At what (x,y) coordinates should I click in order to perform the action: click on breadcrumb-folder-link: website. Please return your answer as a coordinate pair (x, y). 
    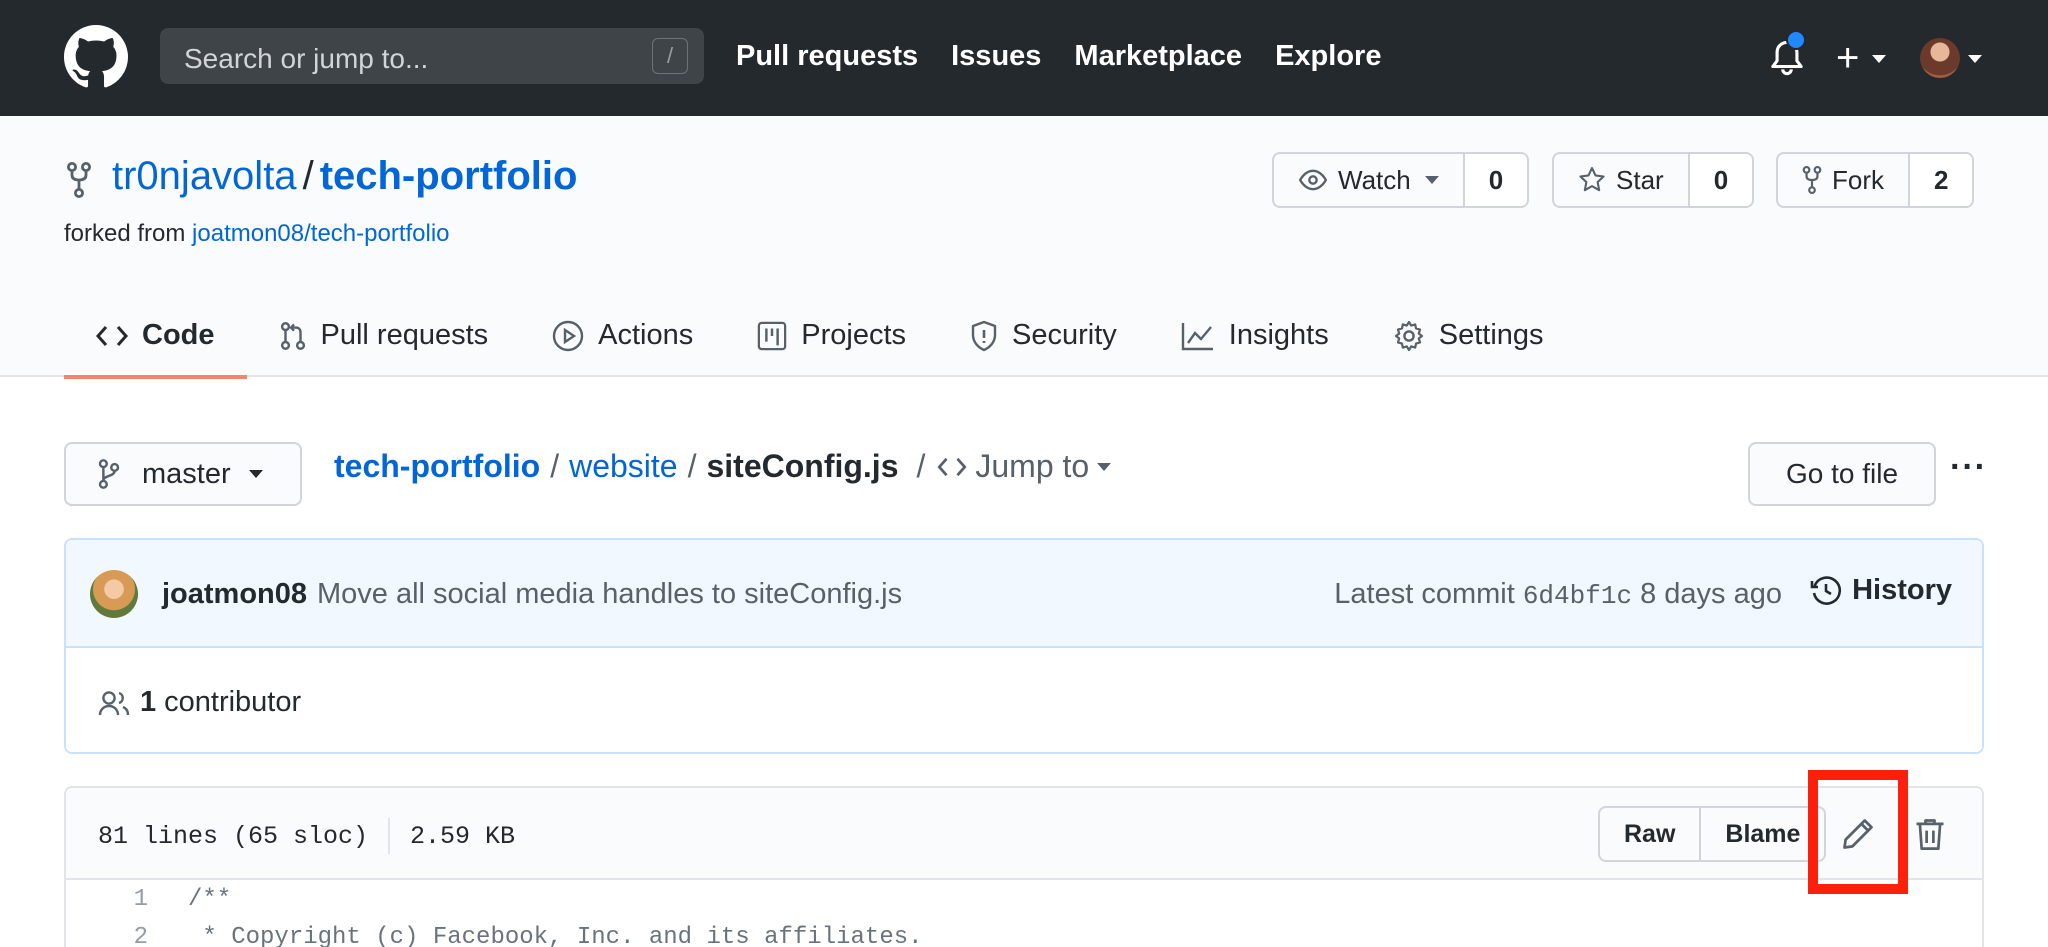
    Looking at the image, I should click on (623, 466).